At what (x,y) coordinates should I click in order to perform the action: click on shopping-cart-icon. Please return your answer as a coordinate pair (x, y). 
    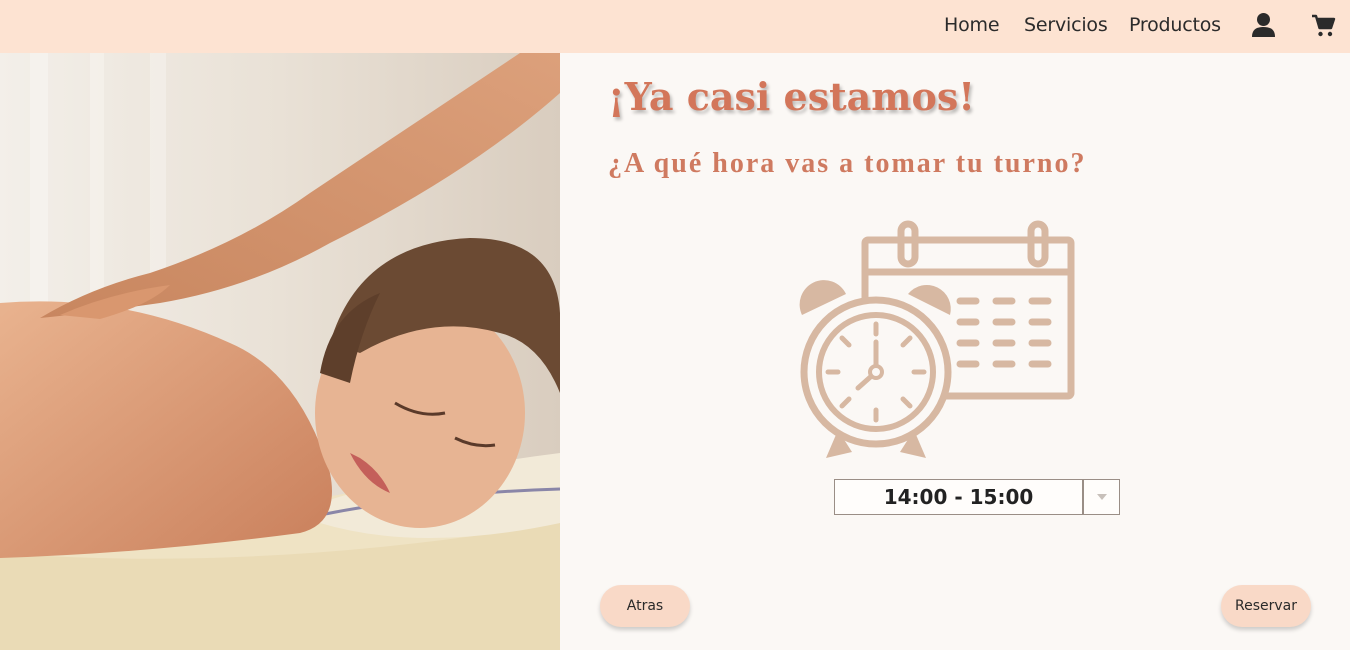
    Looking at the image, I should click on (1323, 28).